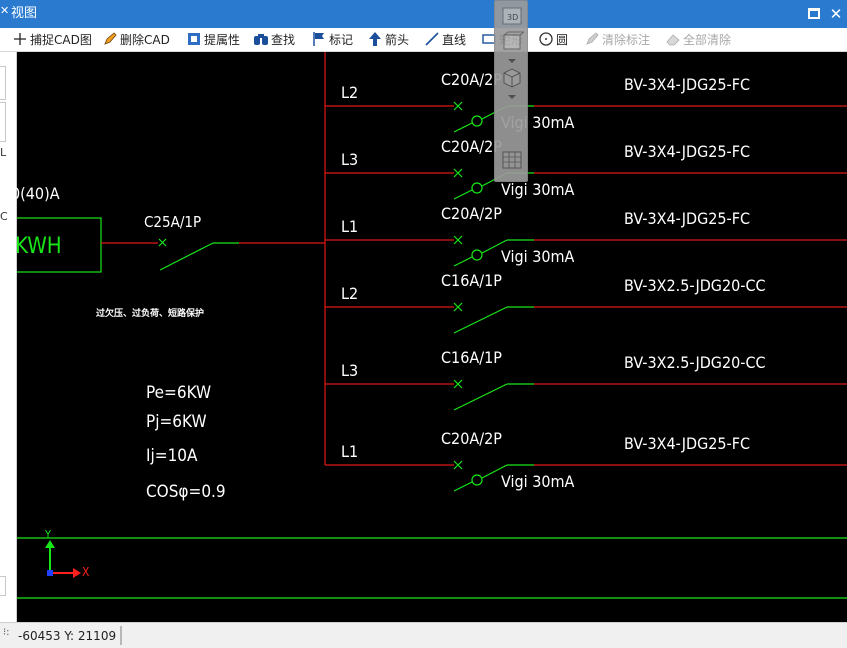  What do you see at coordinates (626, 40) in the screenshot?
I see `clear-mark-label: 清除标注` at bounding box center [626, 40].